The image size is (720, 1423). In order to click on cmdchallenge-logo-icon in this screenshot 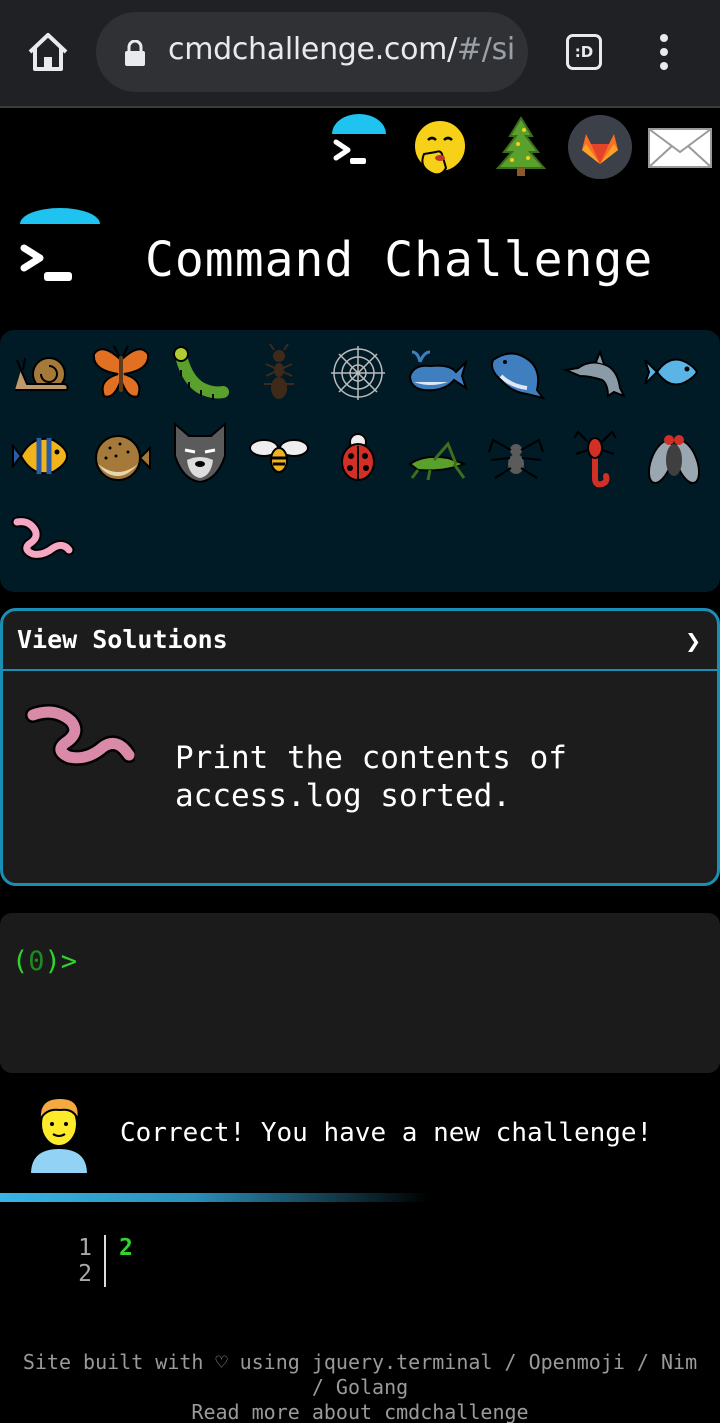, I will do `click(359, 147)`.